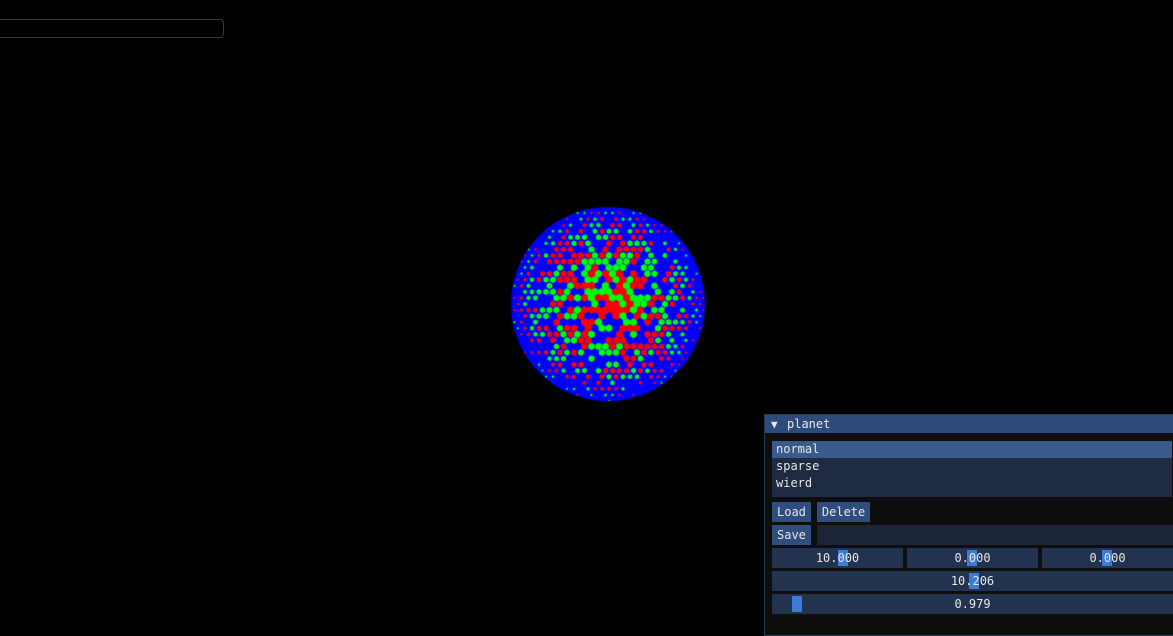 The height and width of the screenshot is (636, 1173). I want to click on density-slider: 0.979, so click(972, 604).